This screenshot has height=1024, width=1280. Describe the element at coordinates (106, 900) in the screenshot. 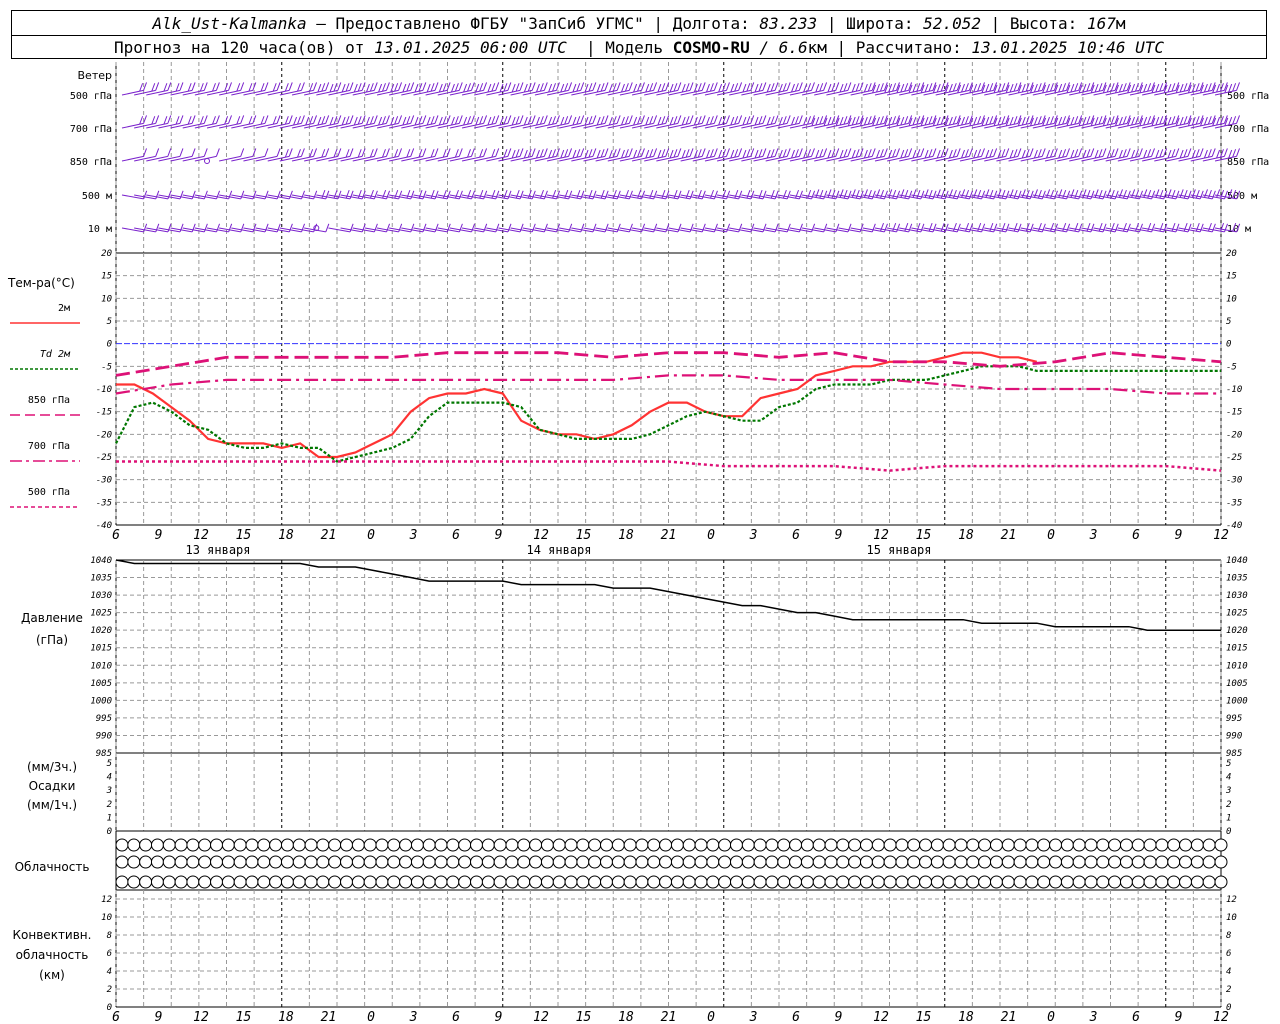

I see `conv-ytick-left: 12` at that location.